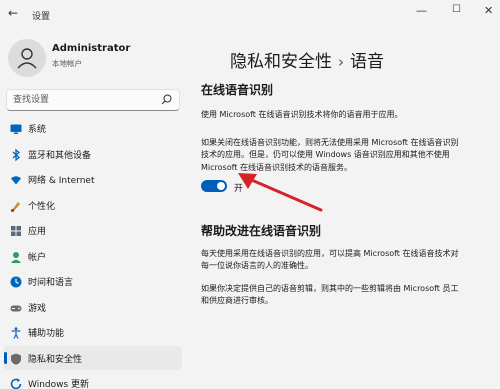 This screenshot has width=500, height=389. What do you see at coordinates (16, 307) in the screenshot?
I see `gamepad-icon` at bounding box center [16, 307].